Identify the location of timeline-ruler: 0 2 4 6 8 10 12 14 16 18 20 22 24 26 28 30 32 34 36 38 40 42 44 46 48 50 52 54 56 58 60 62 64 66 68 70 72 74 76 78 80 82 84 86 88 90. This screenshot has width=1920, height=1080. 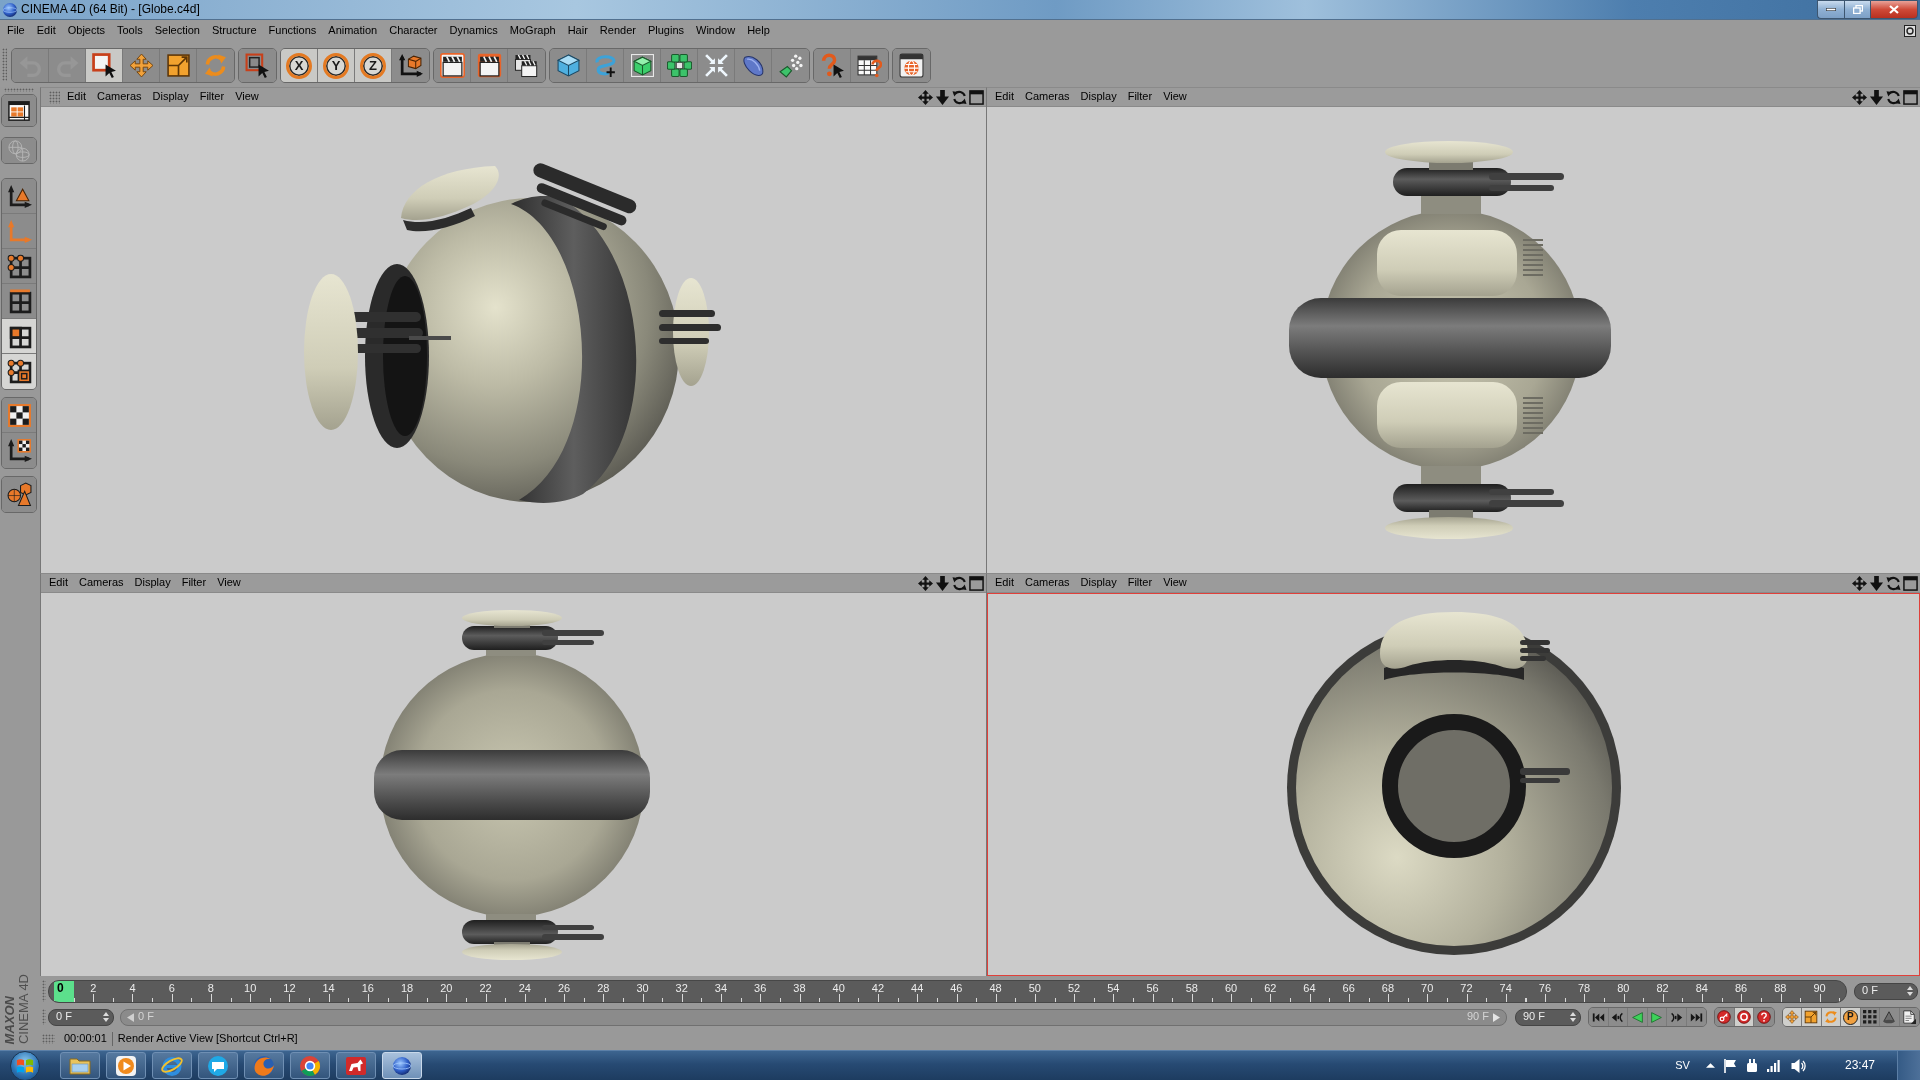
(947, 991).